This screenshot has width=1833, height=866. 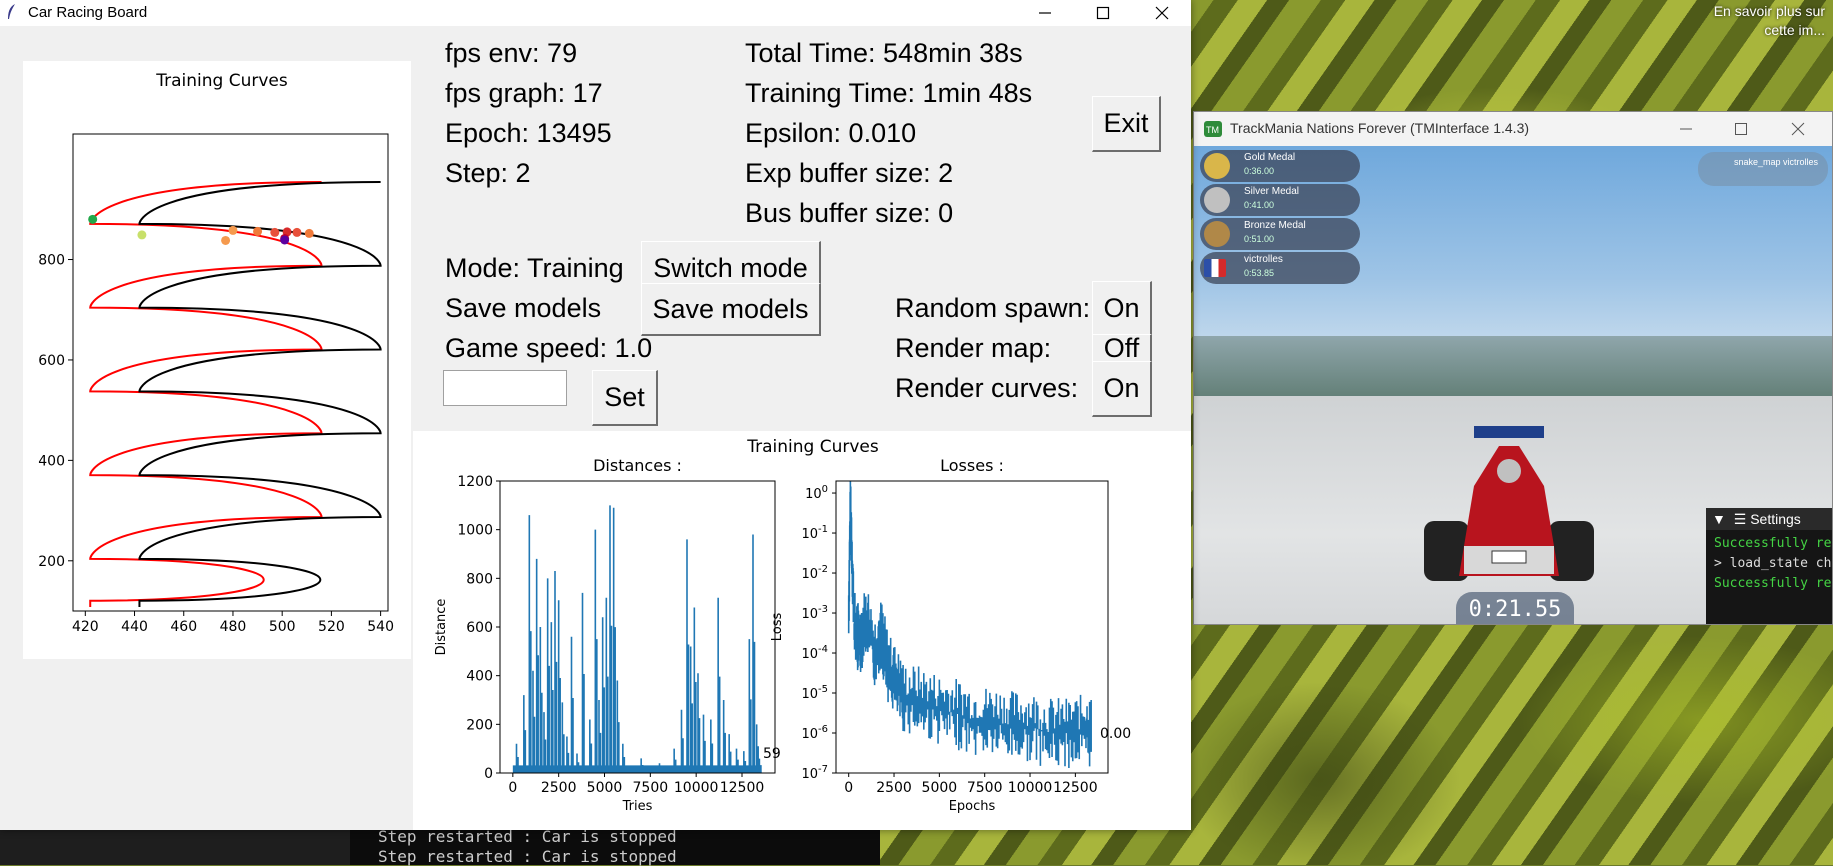 What do you see at coordinates (1798, 129) in the screenshot?
I see `close-icon` at bounding box center [1798, 129].